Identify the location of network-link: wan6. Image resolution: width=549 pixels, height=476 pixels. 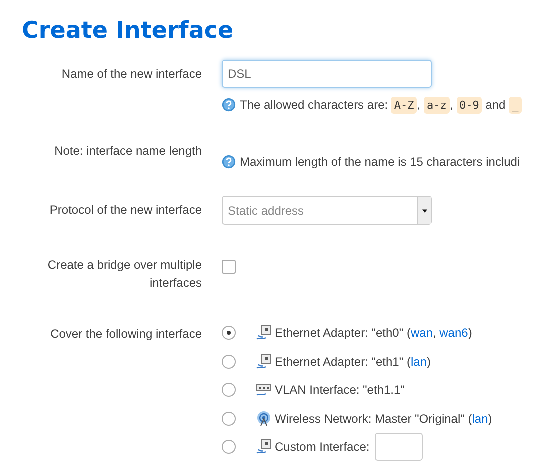
(454, 333).